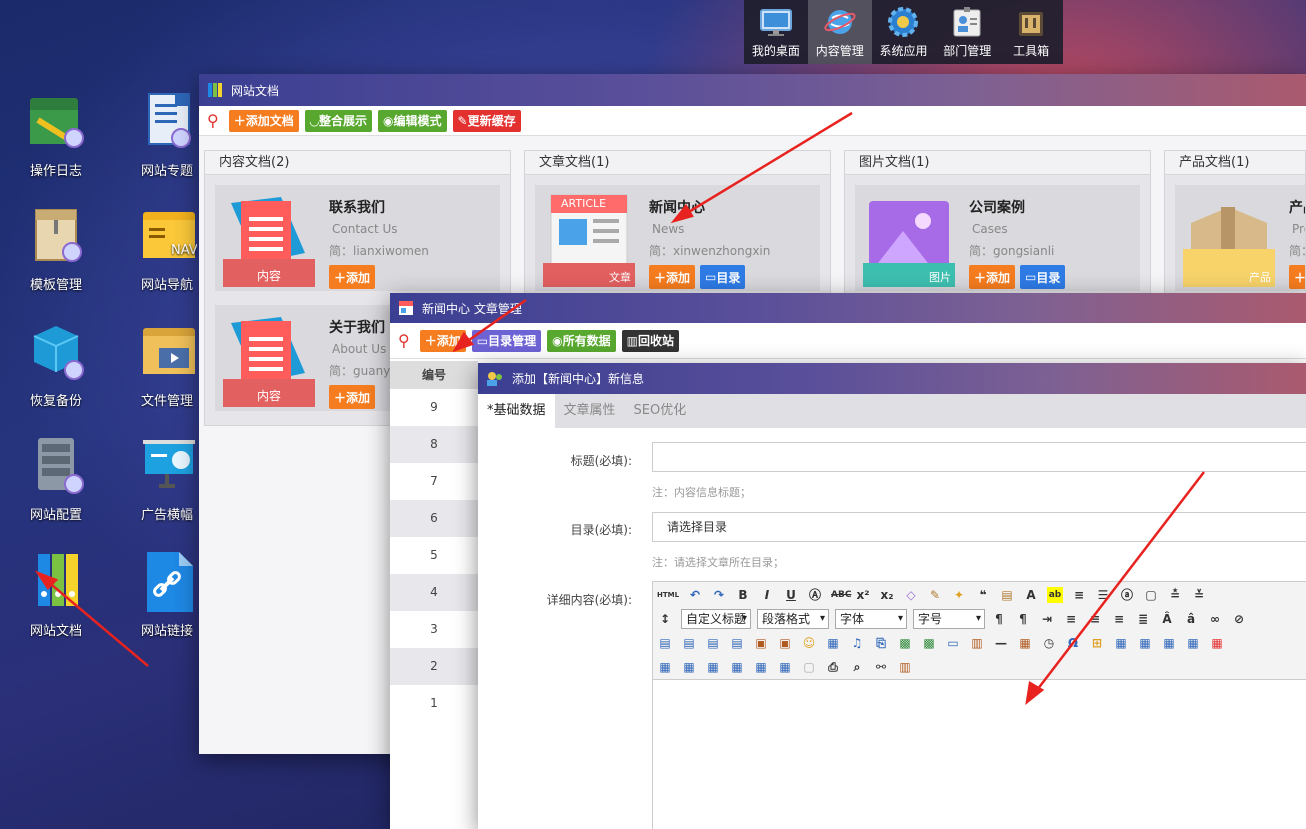 This screenshot has height=829, width=1306. What do you see at coordinates (689, 667) in the screenshot?
I see `merge-right-icon: ▦` at bounding box center [689, 667].